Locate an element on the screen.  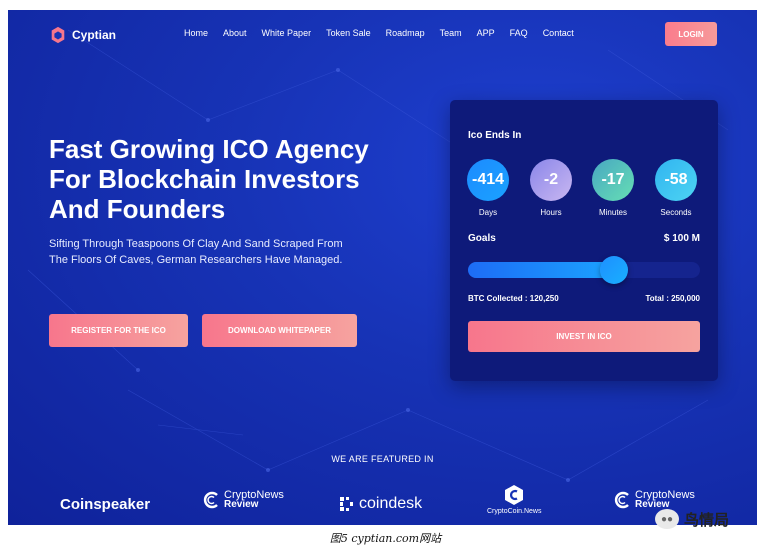
brand-name: Cyptian is located at coordinates (94, 35).